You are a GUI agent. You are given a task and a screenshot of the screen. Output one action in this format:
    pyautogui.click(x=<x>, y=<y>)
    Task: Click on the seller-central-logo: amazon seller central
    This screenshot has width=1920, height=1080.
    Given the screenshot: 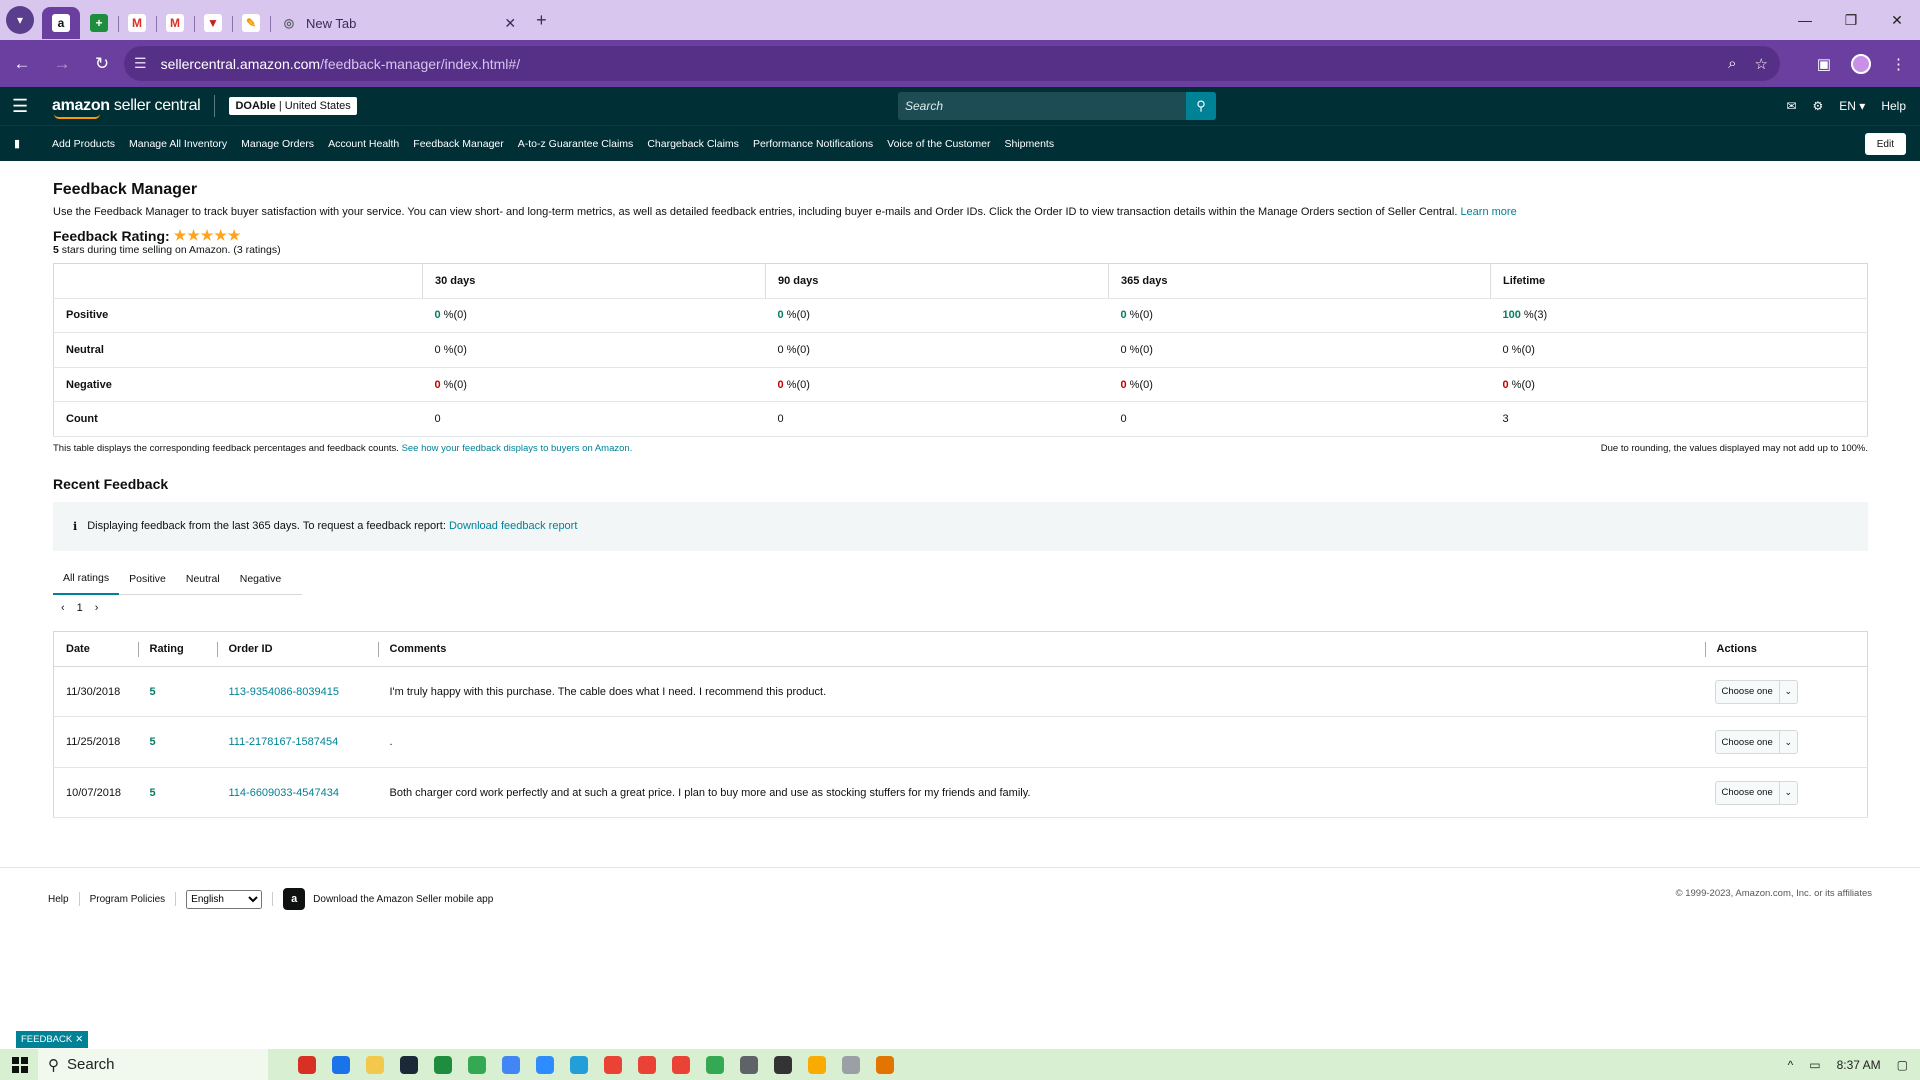 What is the action you would take?
    pyautogui.click(x=126, y=108)
    